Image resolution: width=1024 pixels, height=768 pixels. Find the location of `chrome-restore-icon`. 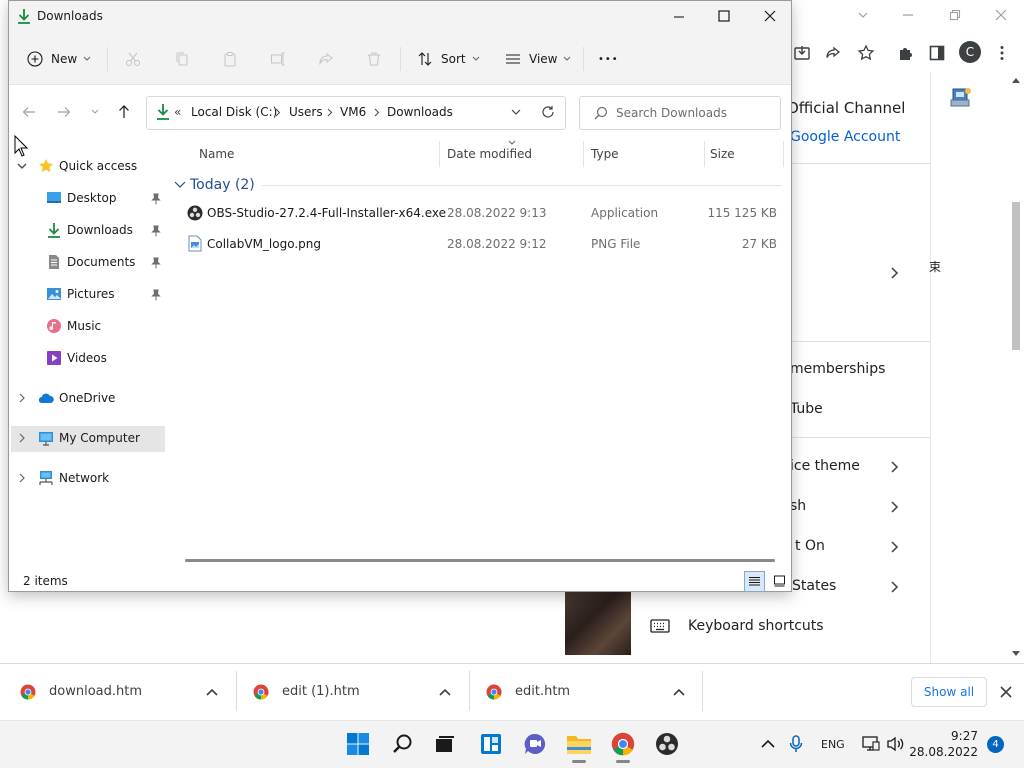

chrome-restore-icon is located at coordinates (955, 15).